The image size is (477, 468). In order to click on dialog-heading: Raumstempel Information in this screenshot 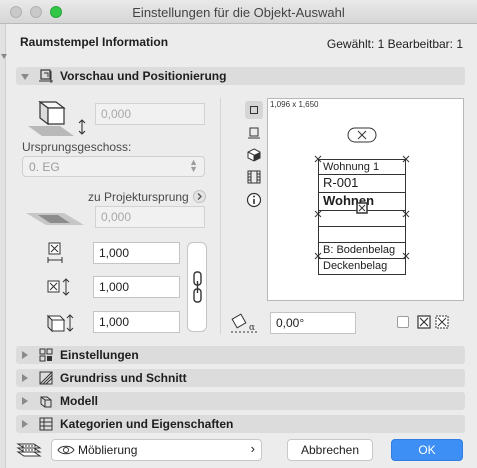, I will do `click(94, 42)`.